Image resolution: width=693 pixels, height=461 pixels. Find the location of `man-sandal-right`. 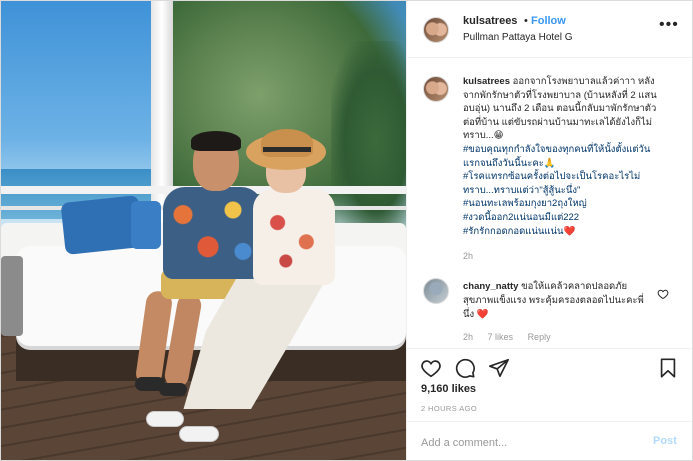

man-sandal-right is located at coordinates (173, 389).